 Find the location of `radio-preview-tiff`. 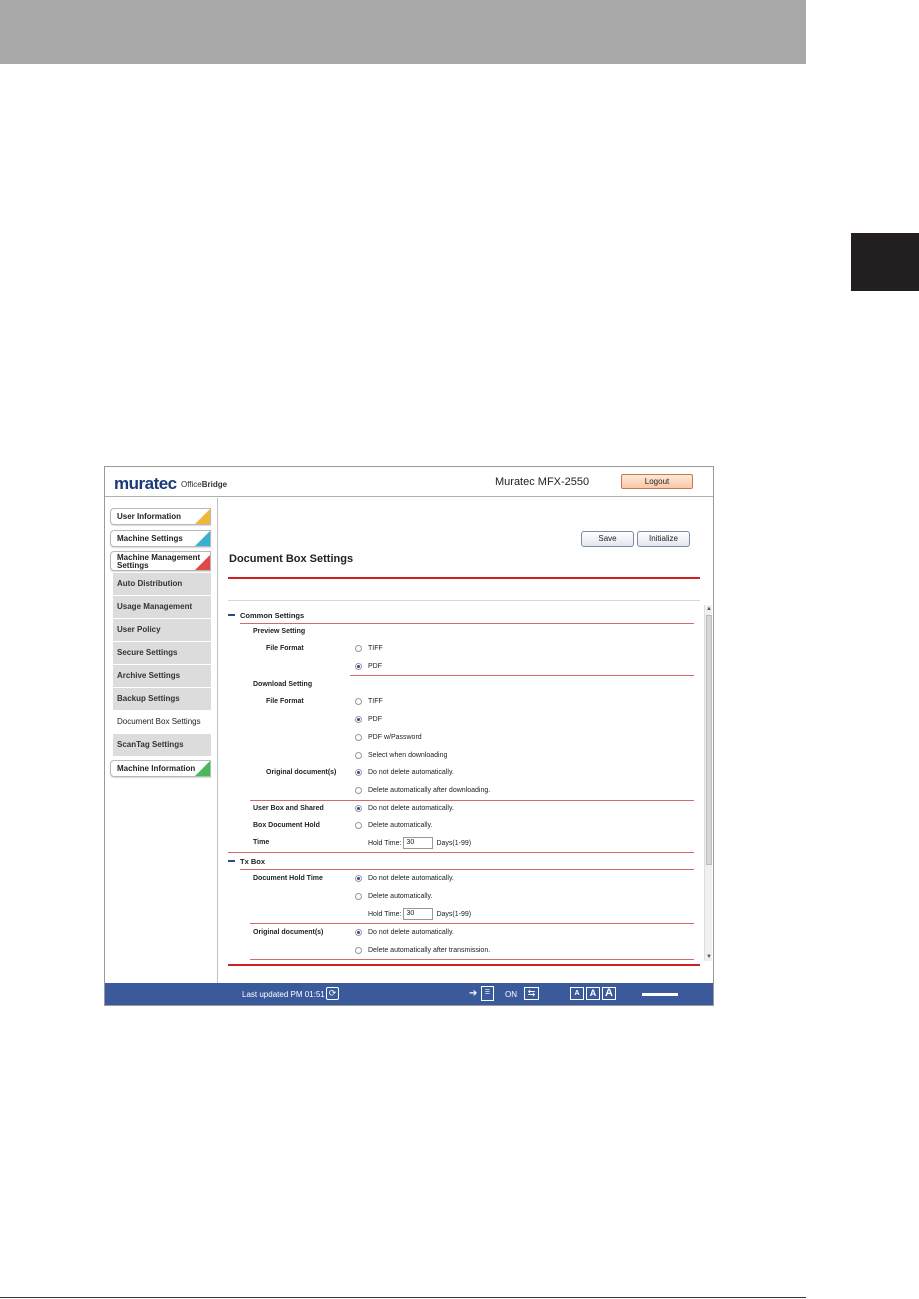

radio-preview-tiff is located at coordinates (358, 648).